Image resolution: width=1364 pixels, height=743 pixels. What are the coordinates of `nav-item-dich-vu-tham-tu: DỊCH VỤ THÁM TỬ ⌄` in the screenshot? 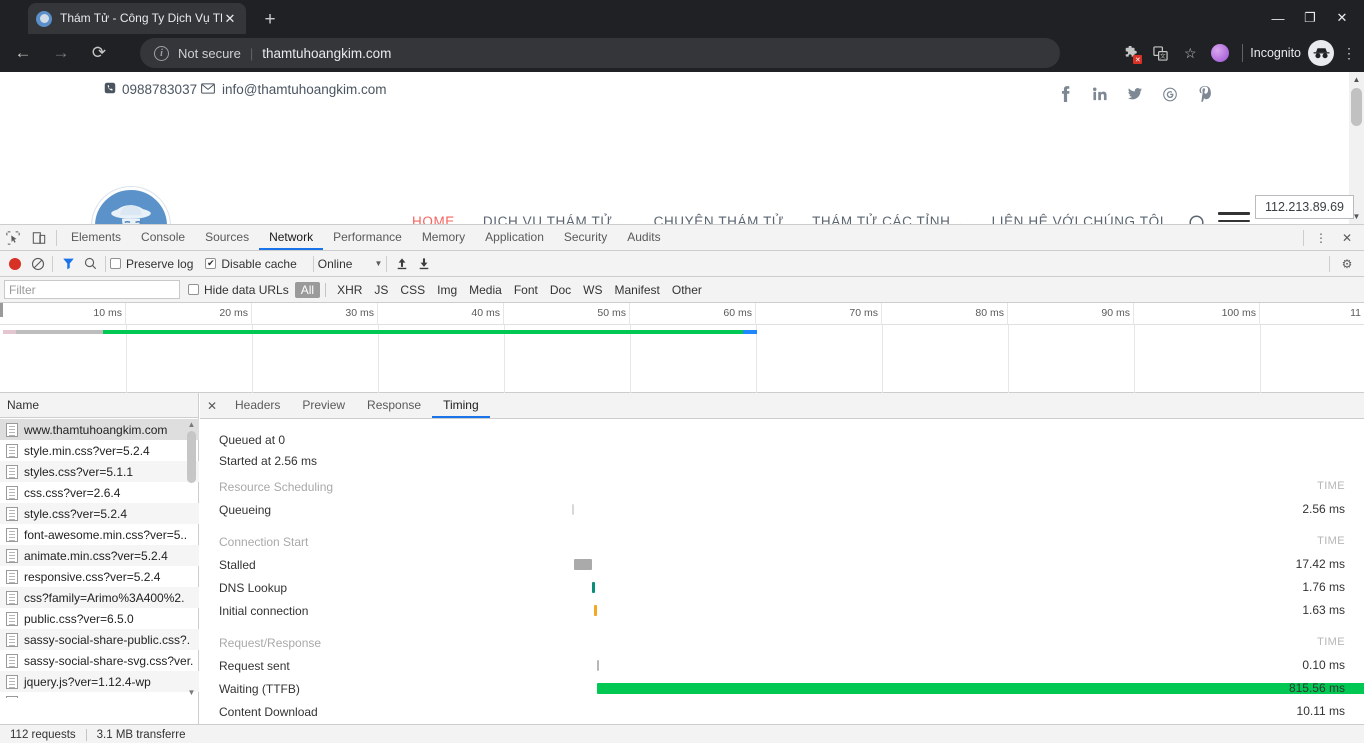 It's located at (554, 219).